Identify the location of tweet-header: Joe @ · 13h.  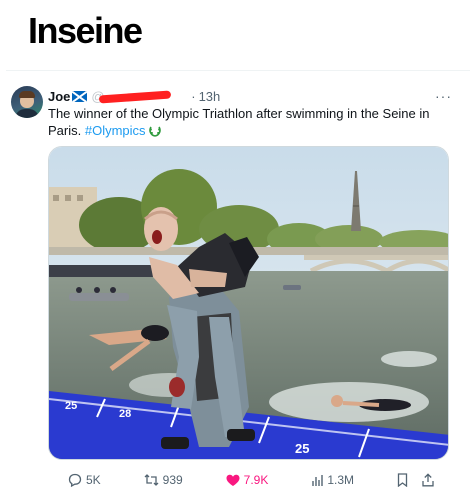
(134, 96).